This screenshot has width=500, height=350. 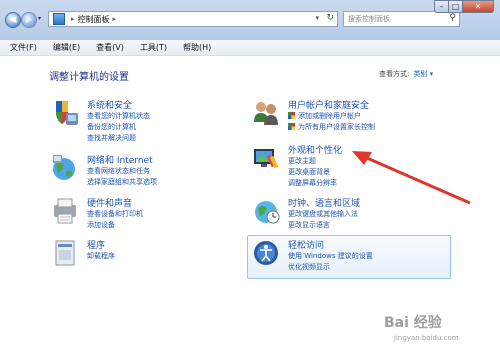 I want to click on watermark-url: jingyan.baidu.com, so click(x=426, y=338).